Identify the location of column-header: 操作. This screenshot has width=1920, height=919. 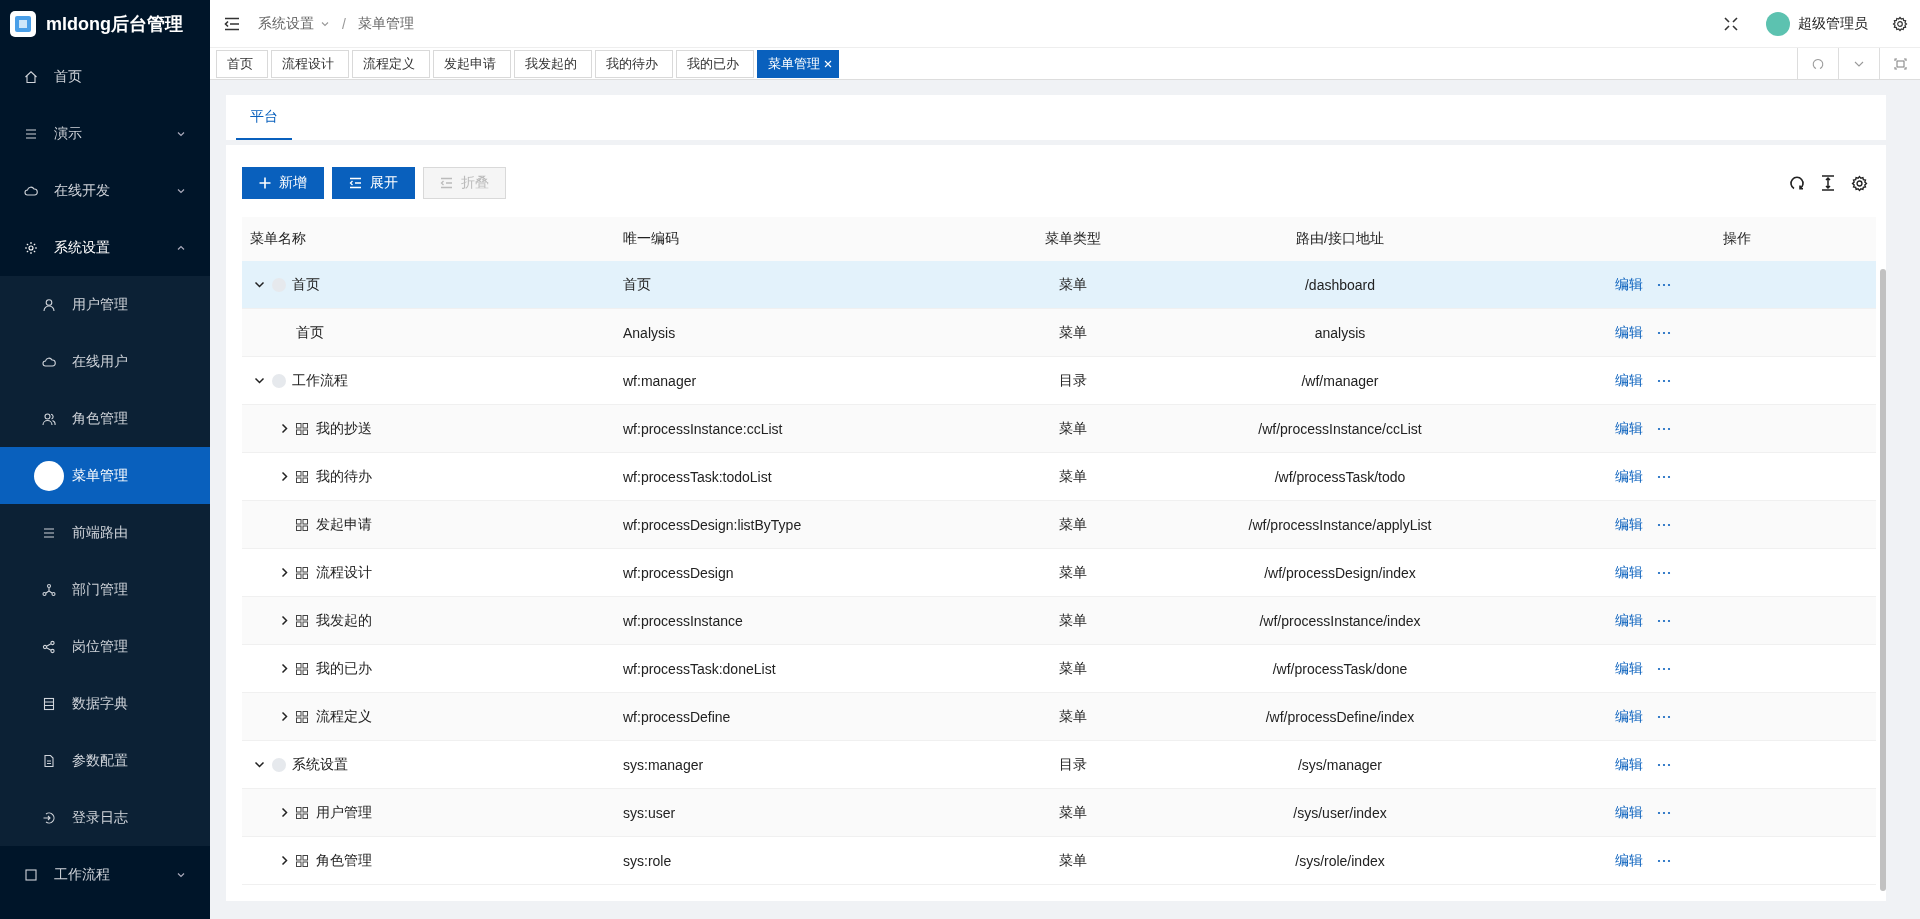
(1736, 239).